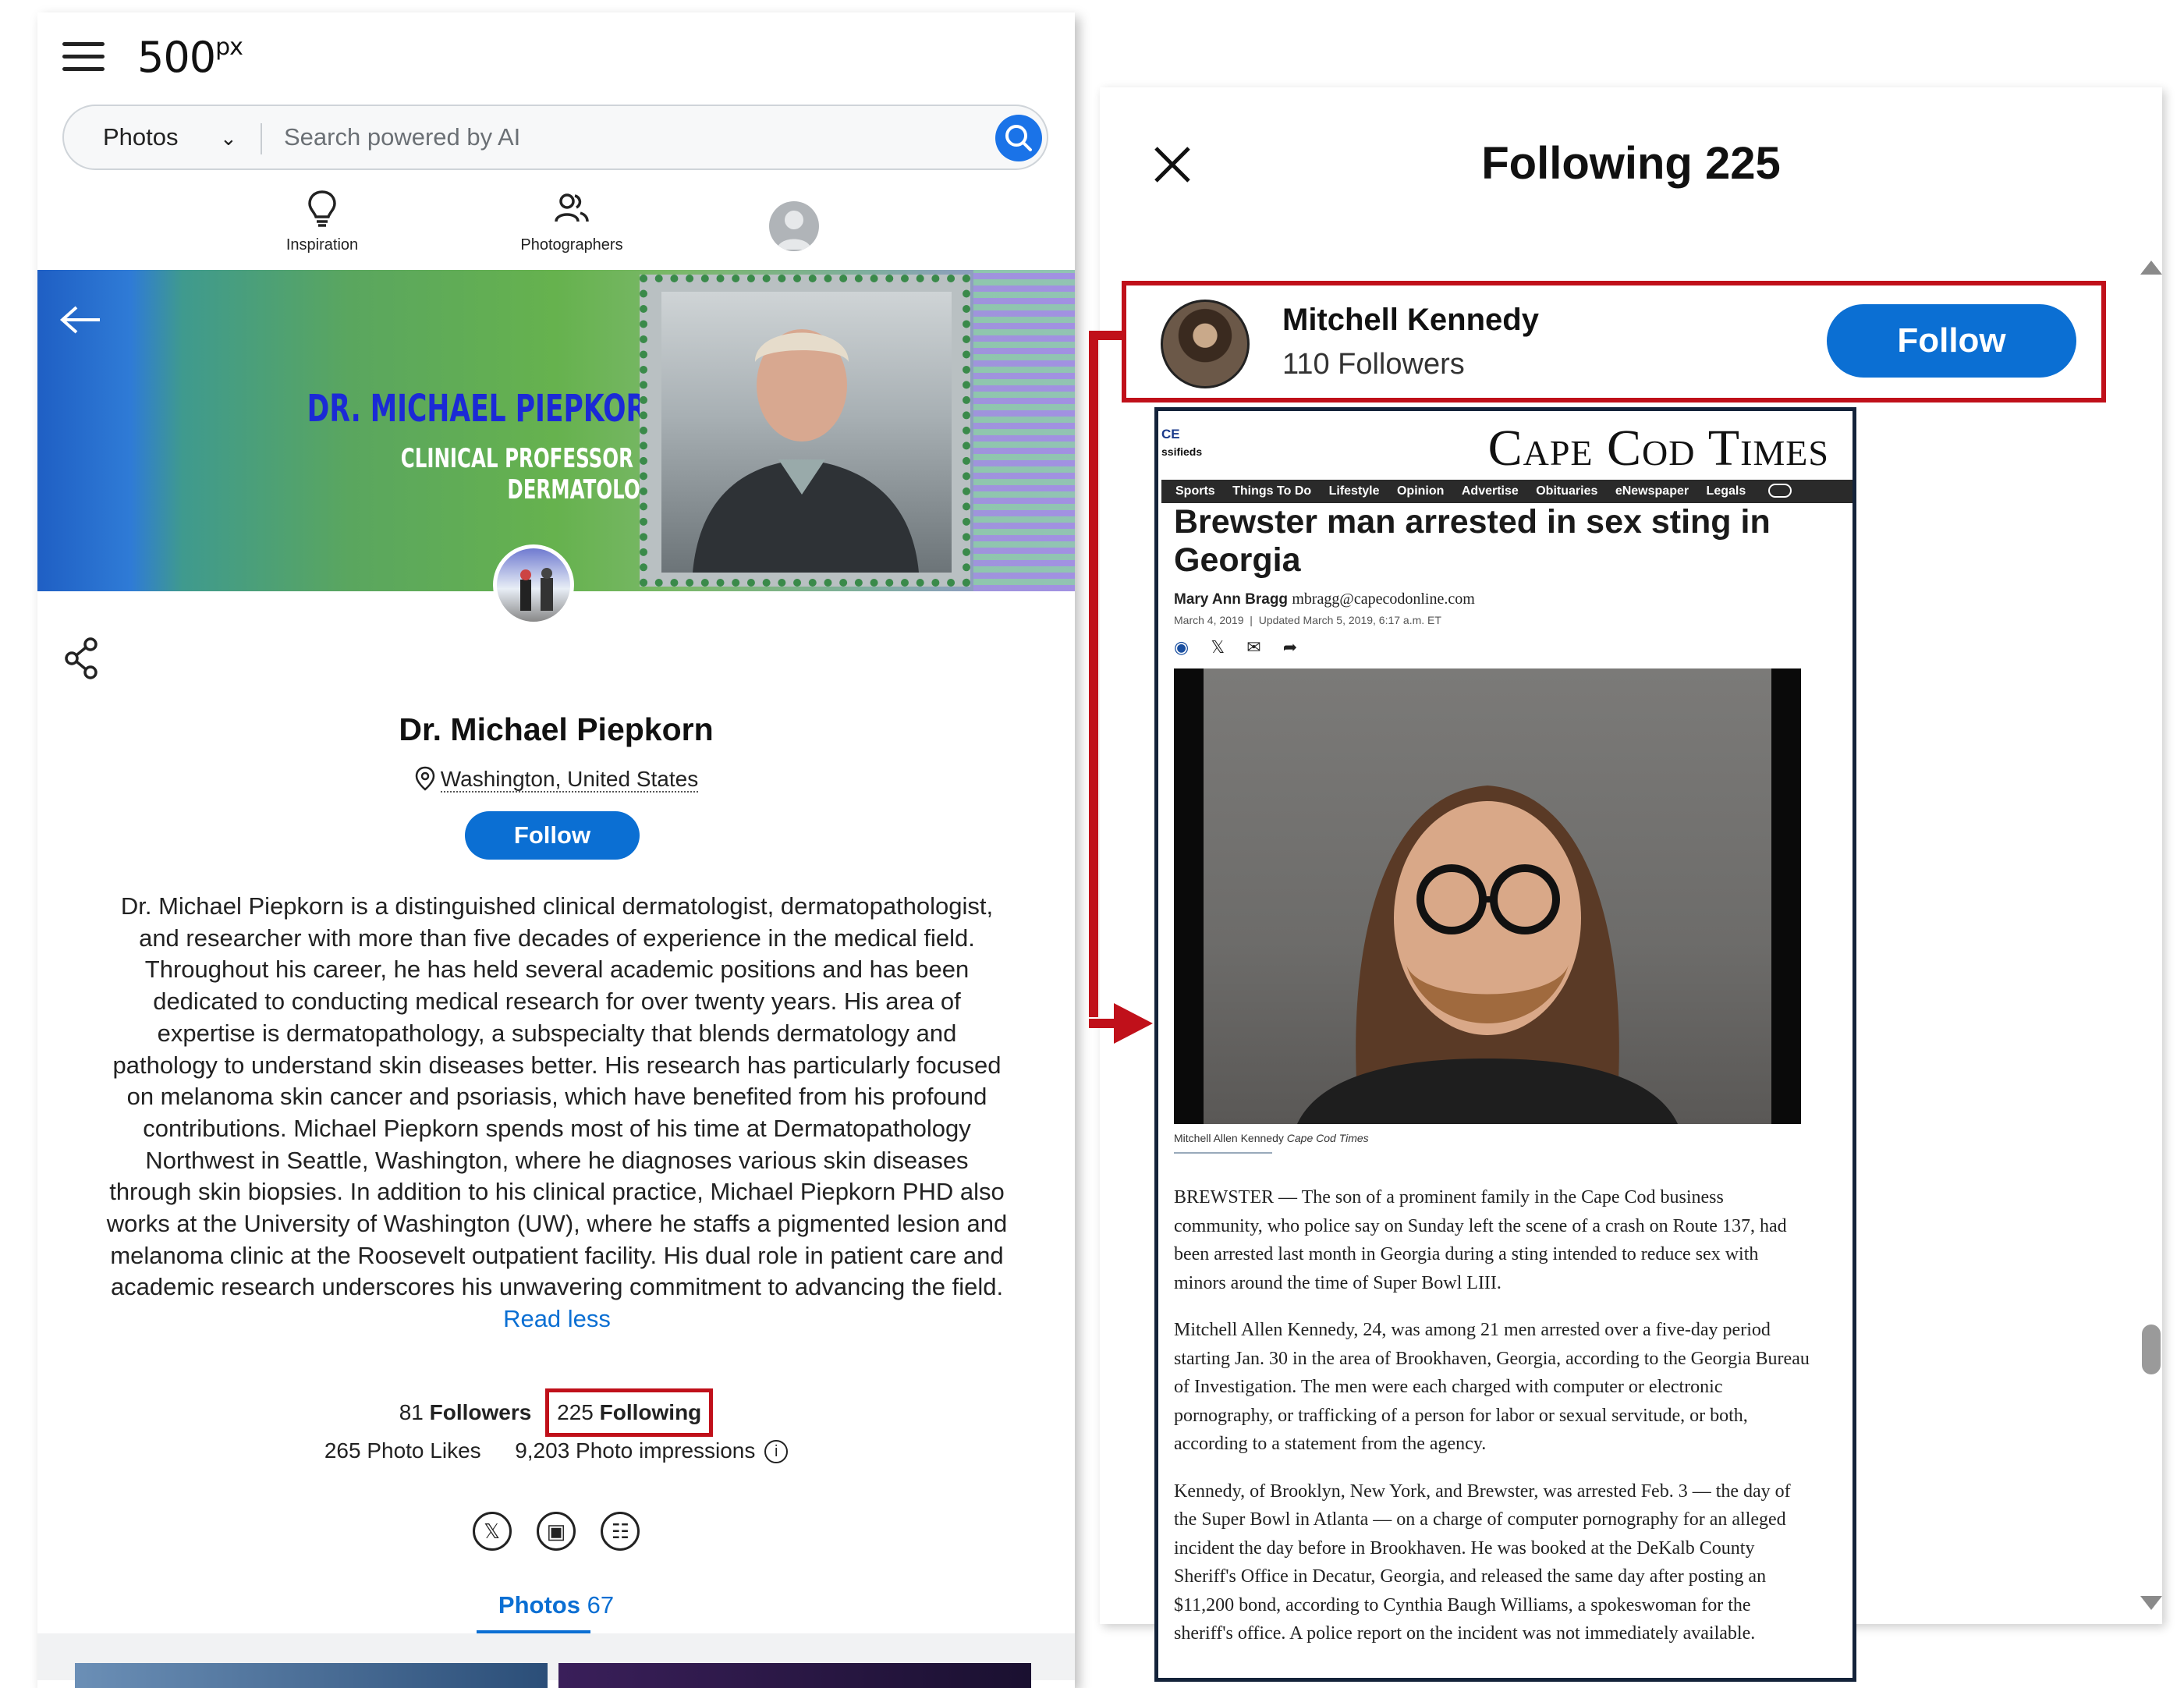 This screenshot has width=2184, height=1688. I want to click on date-published: March 4, 2019, so click(1209, 620).